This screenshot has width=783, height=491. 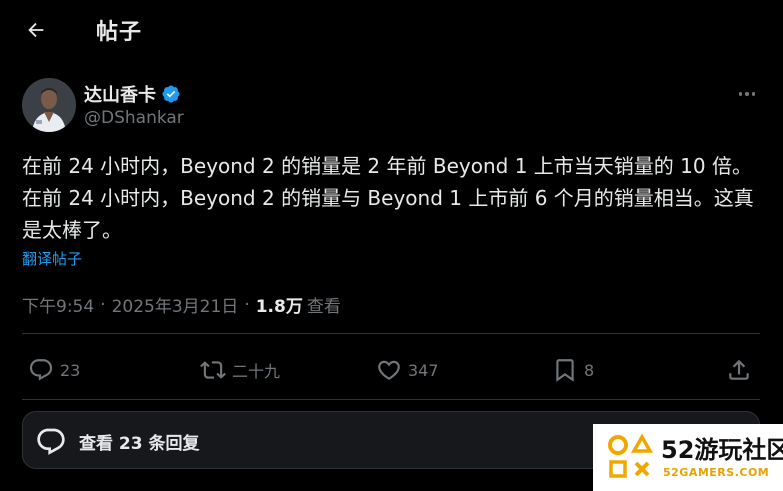 I want to click on repost-count: 二十九, so click(x=256, y=371).